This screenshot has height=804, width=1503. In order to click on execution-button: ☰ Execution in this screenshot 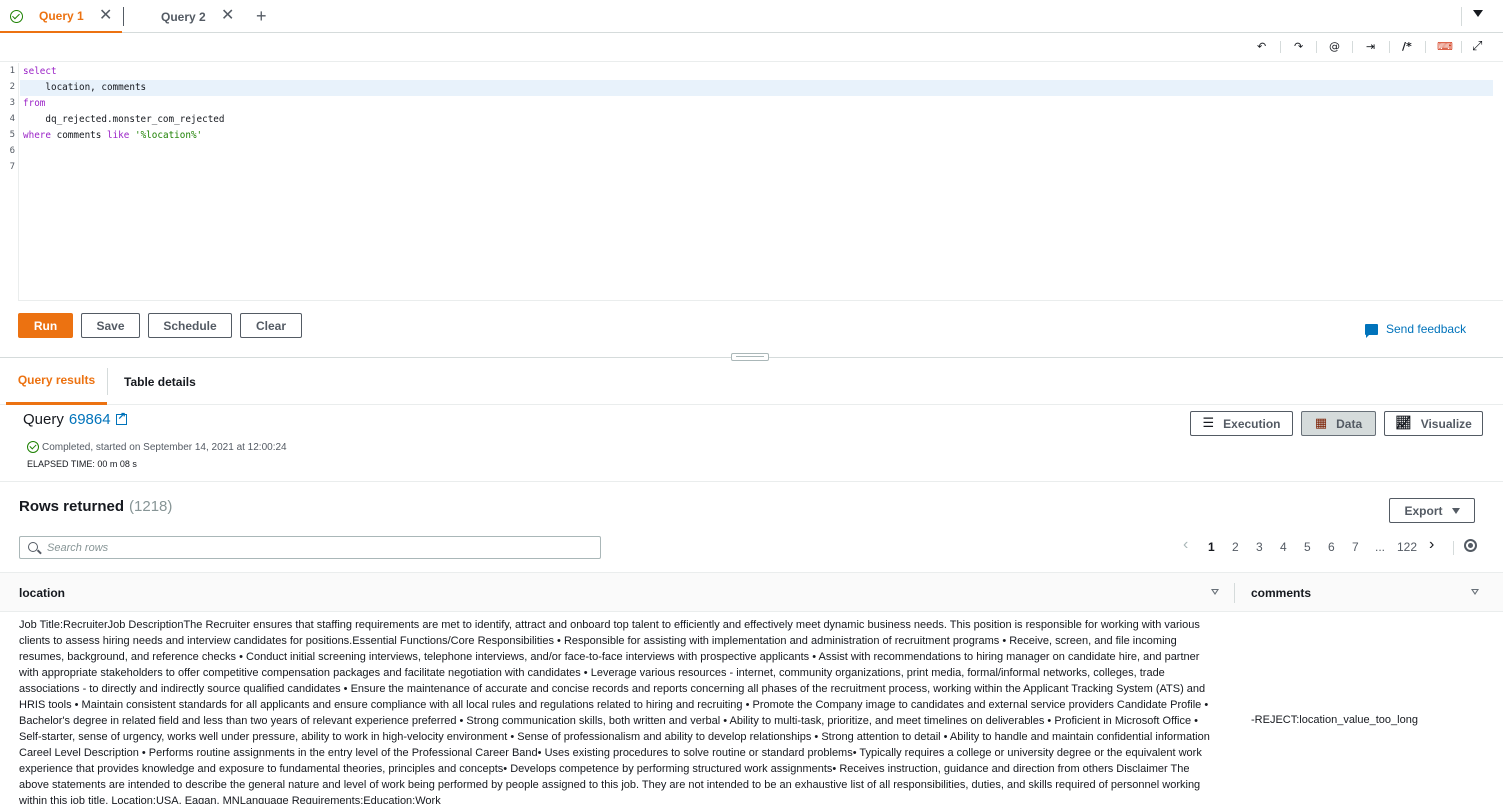, I will do `click(1241, 423)`.